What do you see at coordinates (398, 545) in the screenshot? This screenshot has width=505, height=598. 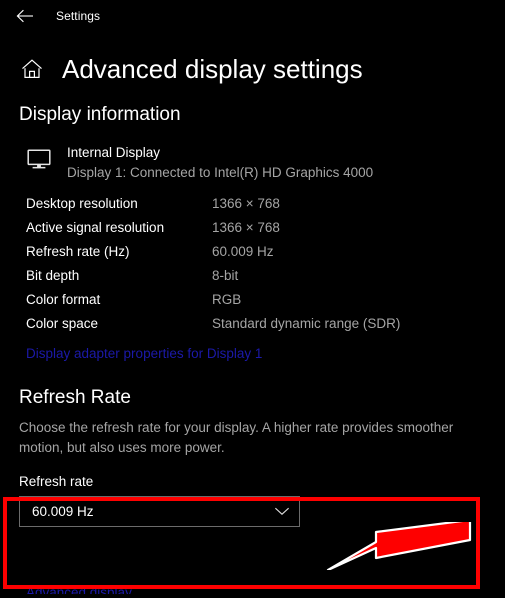 I see `pointer-arrow` at bounding box center [398, 545].